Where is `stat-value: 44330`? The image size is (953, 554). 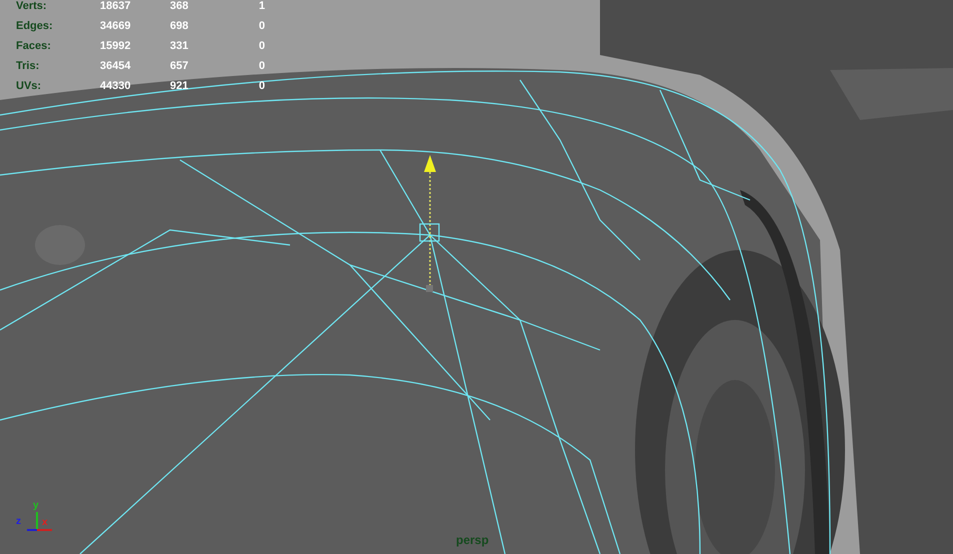
stat-value: 44330 is located at coordinates (116, 86).